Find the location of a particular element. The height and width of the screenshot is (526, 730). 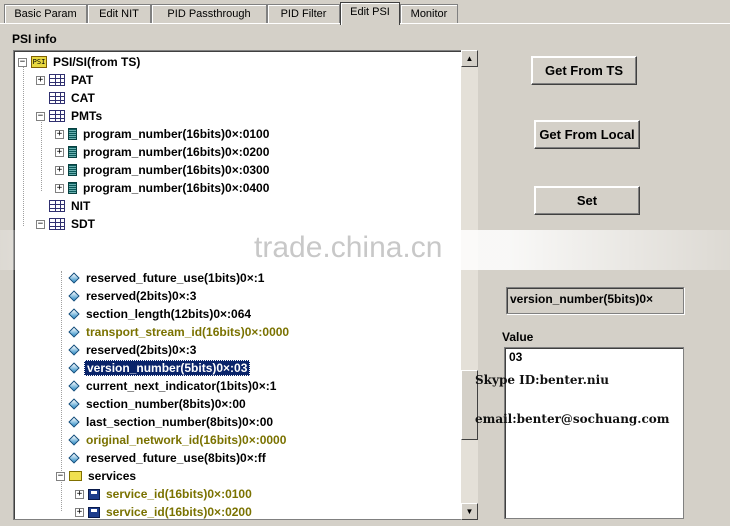

tree-label: program_number(16bits)0×:0200 is located at coordinates (176, 152).